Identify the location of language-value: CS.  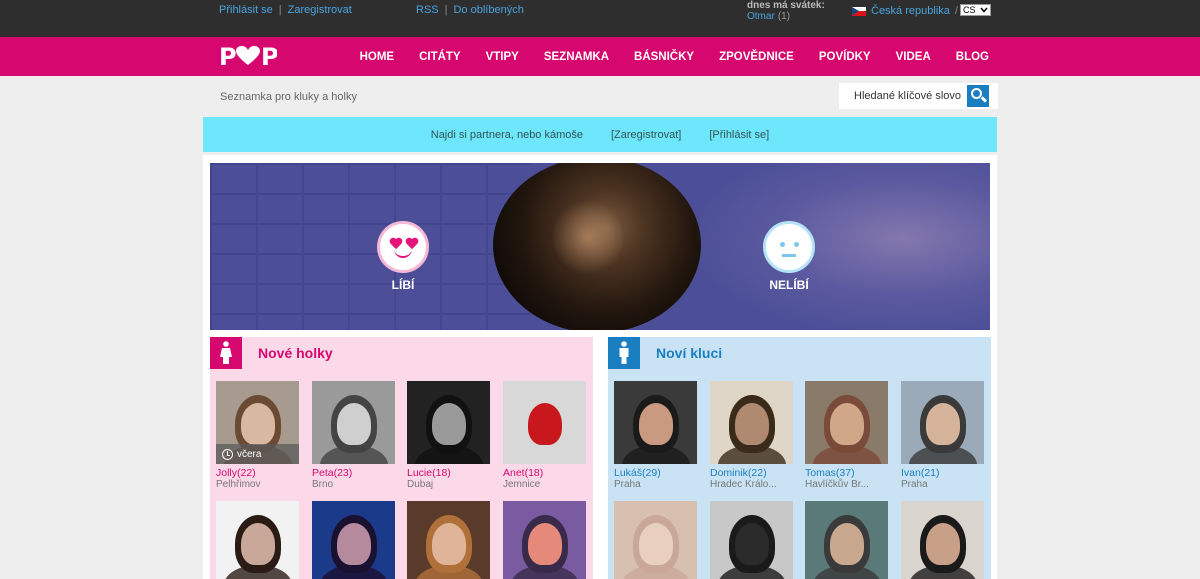
(969, 10).